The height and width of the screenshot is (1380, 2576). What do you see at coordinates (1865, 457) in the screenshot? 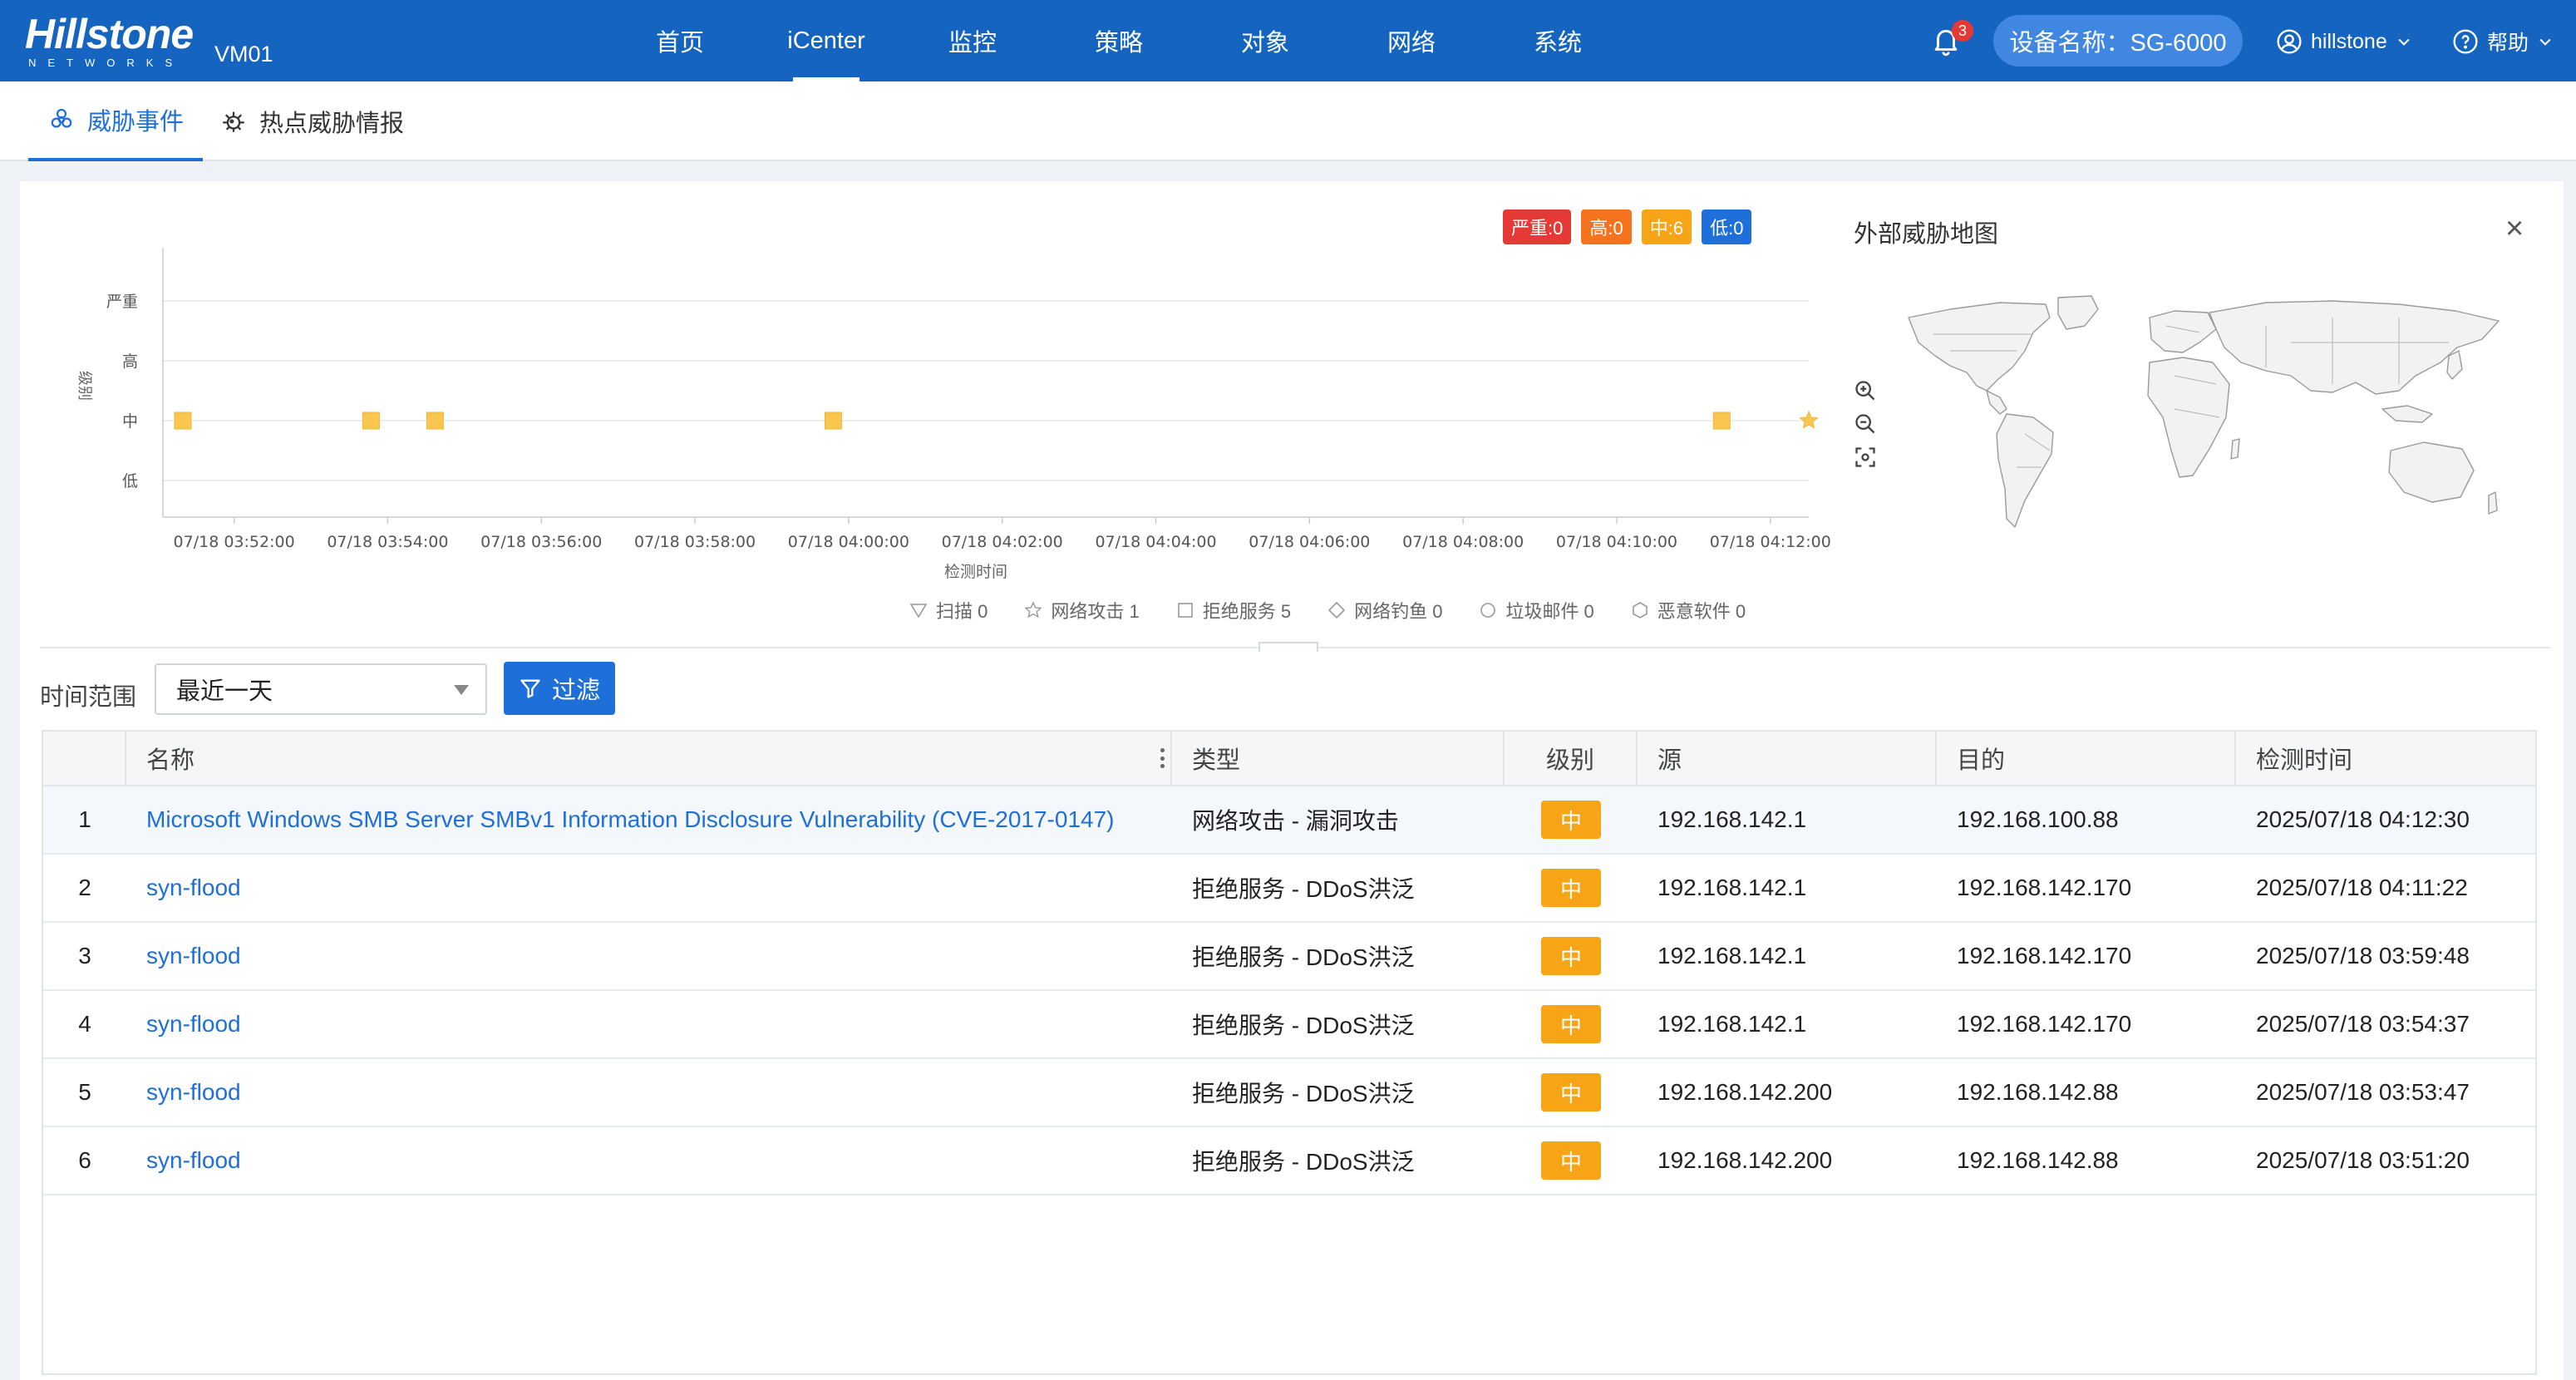
I see `reset-view-icon` at bounding box center [1865, 457].